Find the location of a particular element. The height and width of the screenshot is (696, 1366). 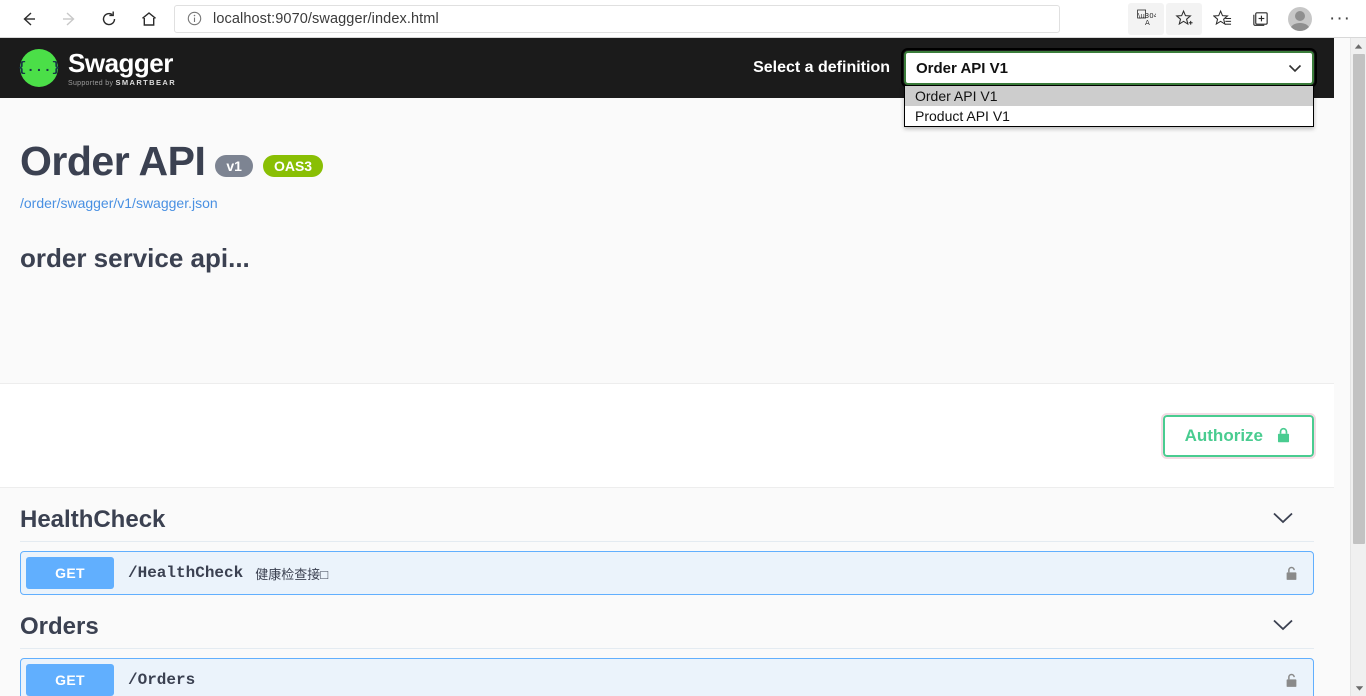

scroll-up-arrow-icon is located at coordinates (1358, 46).